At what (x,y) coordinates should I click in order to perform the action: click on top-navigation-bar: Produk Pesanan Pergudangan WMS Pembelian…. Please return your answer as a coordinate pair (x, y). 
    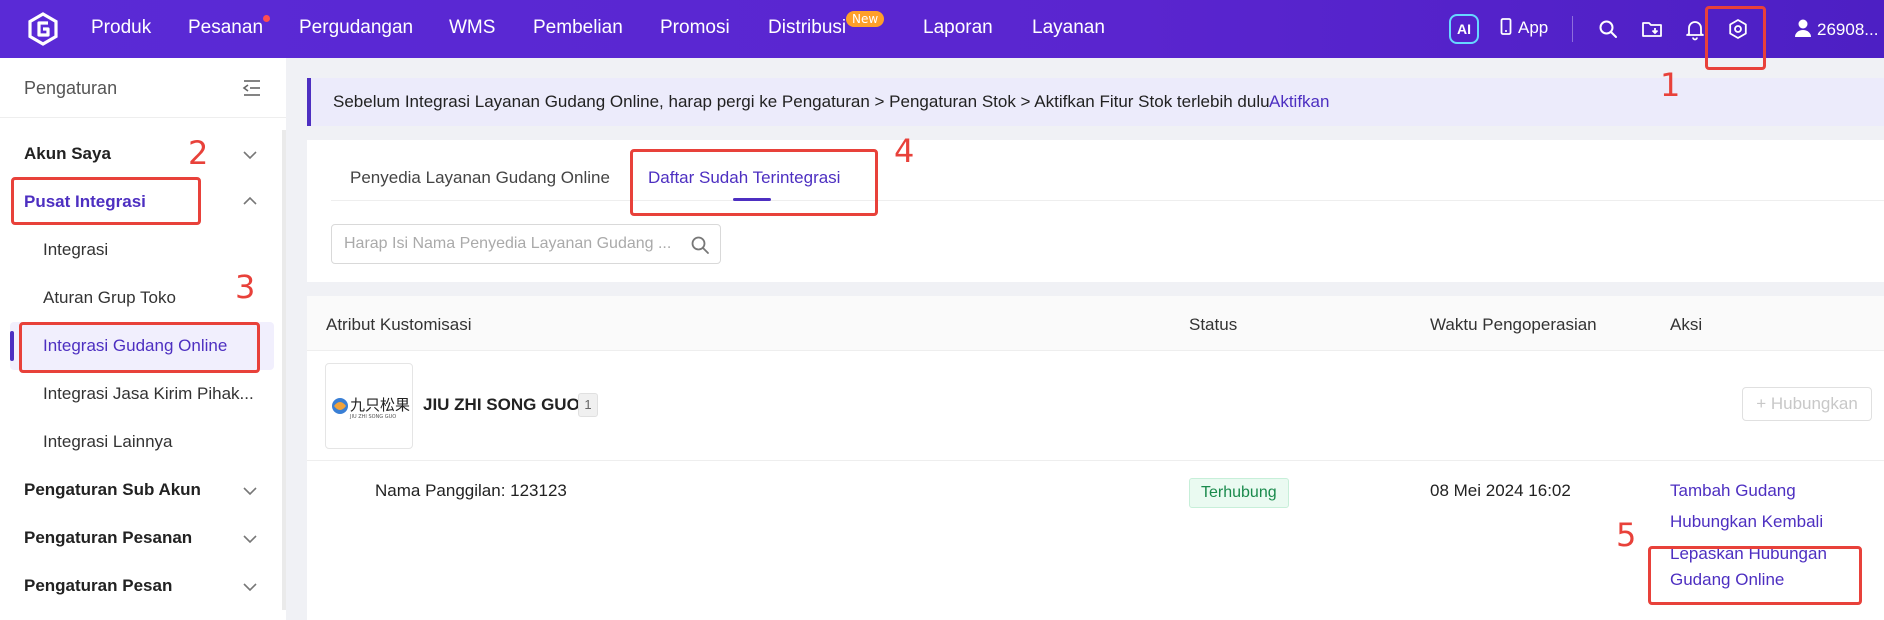
    Looking at the image, I should click on (942, 29).